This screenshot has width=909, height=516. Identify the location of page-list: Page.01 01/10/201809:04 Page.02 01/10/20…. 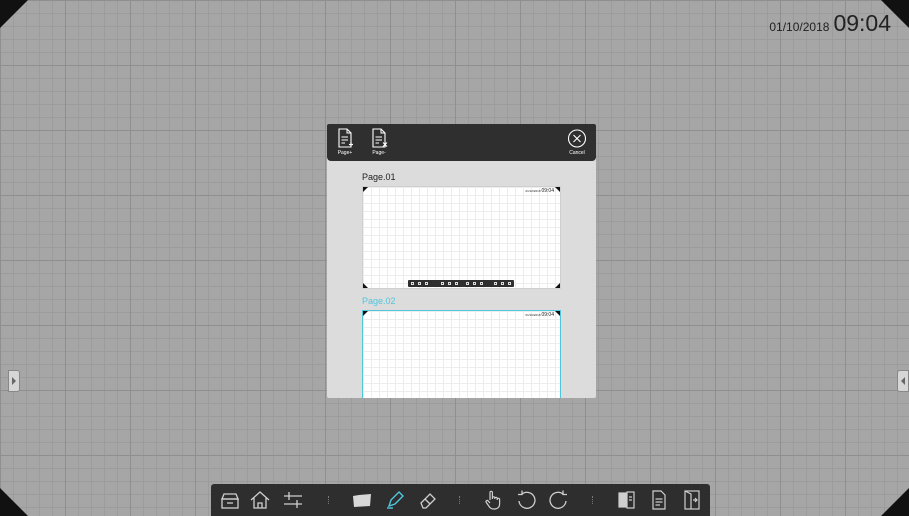
(461, 279).